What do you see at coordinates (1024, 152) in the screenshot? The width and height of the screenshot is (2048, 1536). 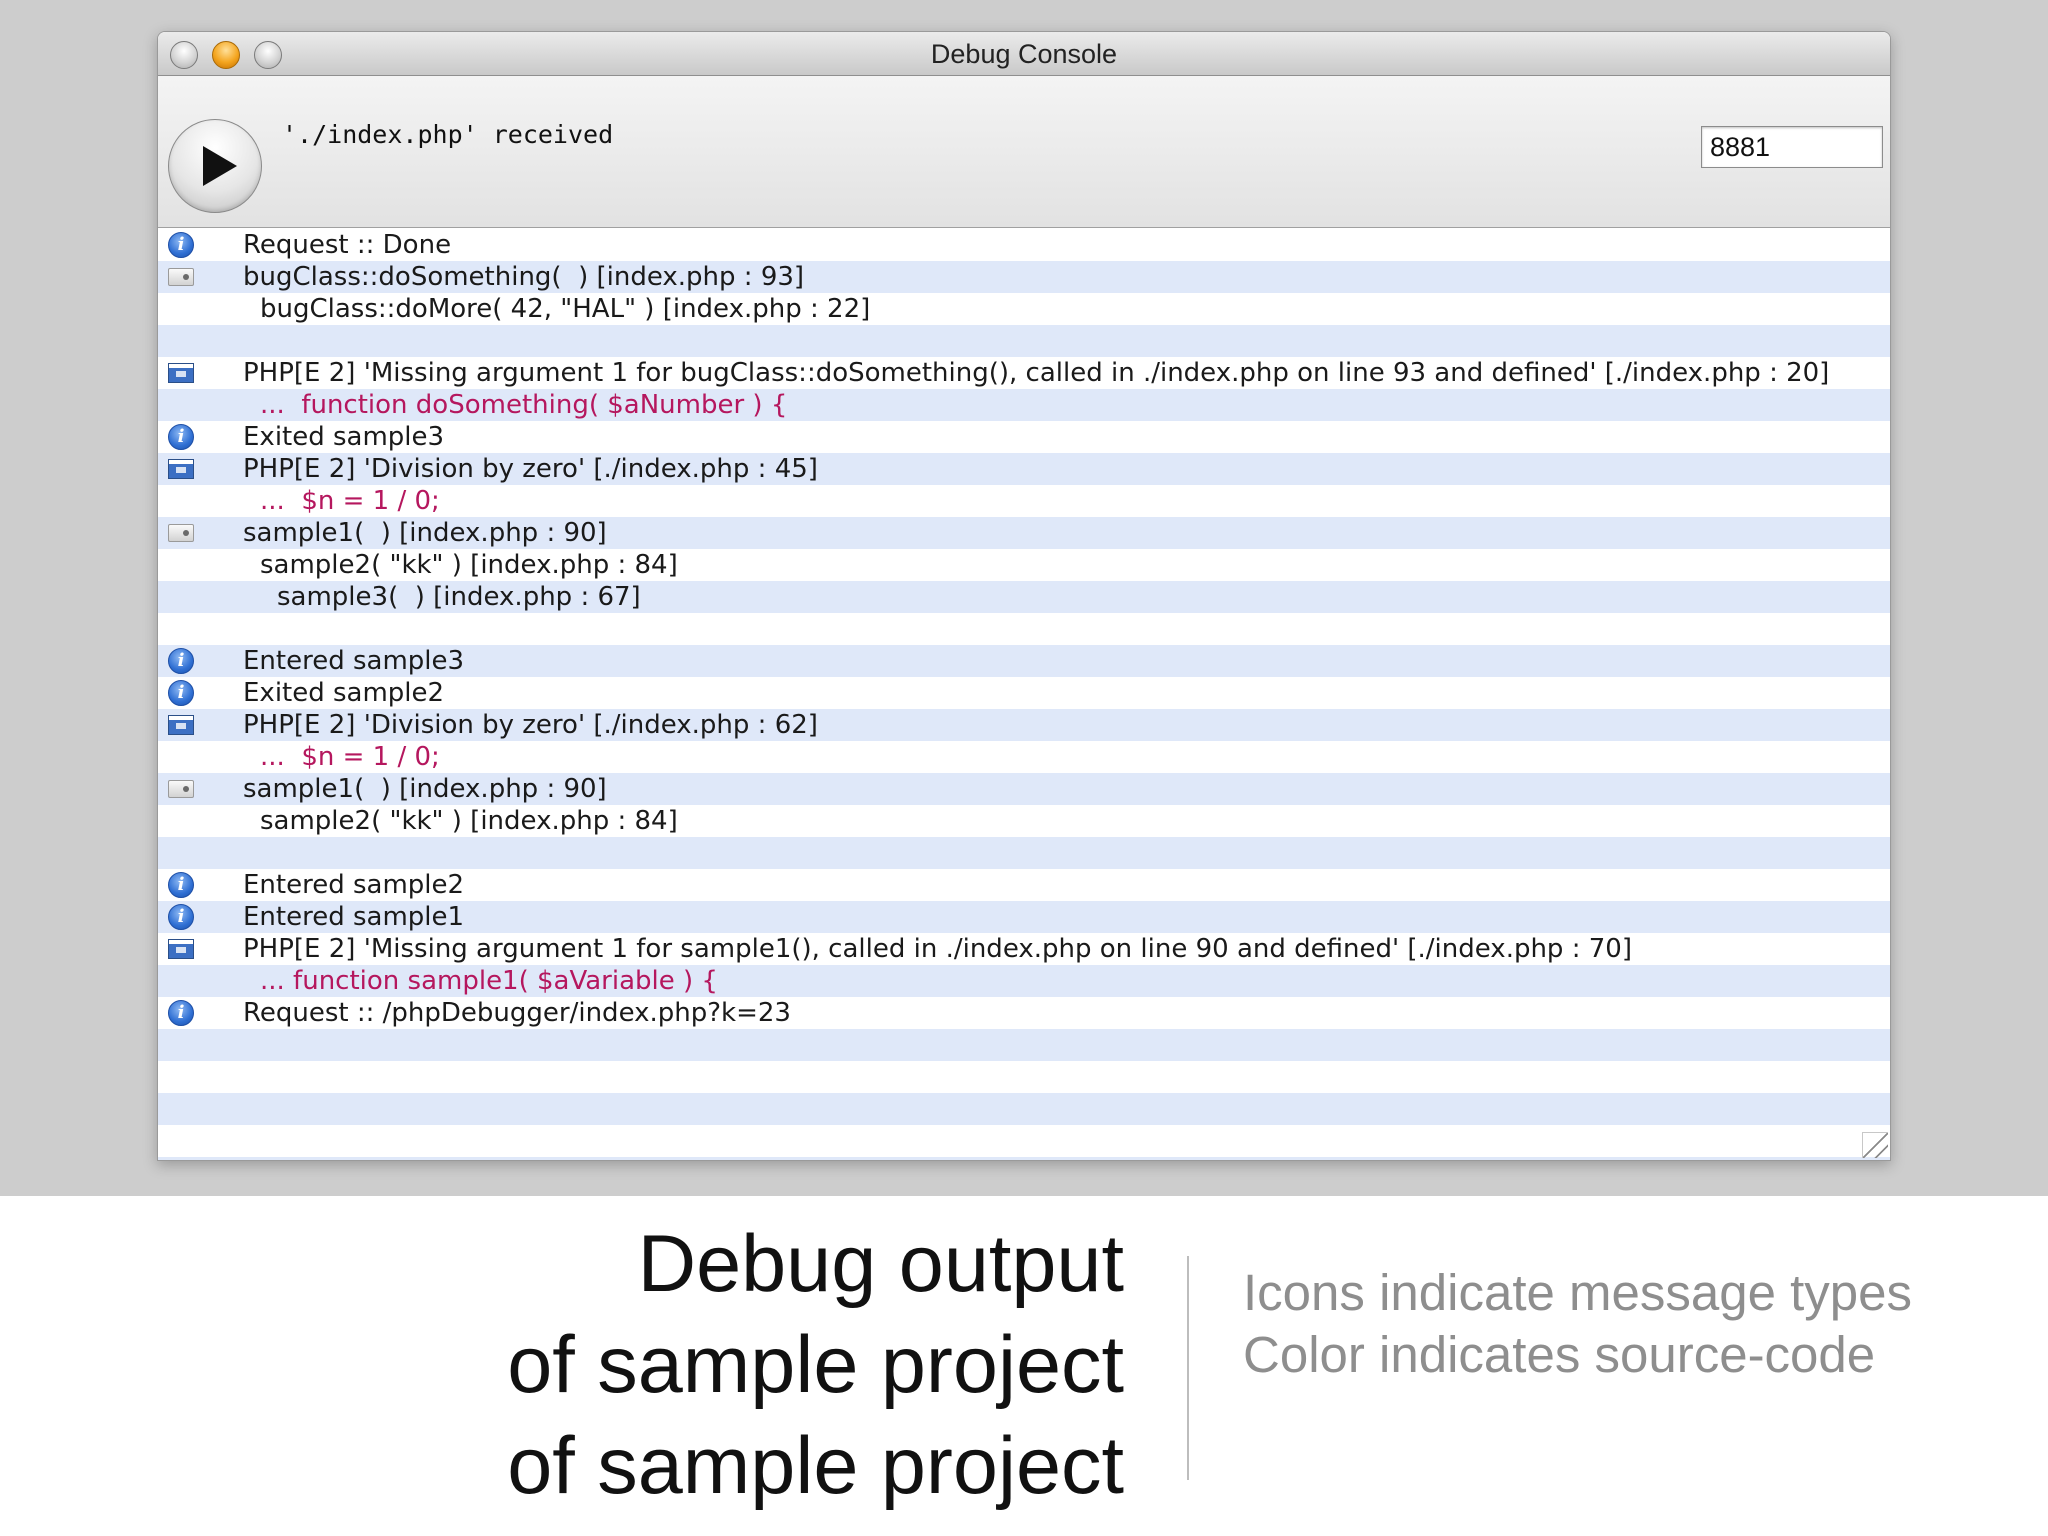 I see `toolbar: './index.php' received` at bounding box center [1024, 152].